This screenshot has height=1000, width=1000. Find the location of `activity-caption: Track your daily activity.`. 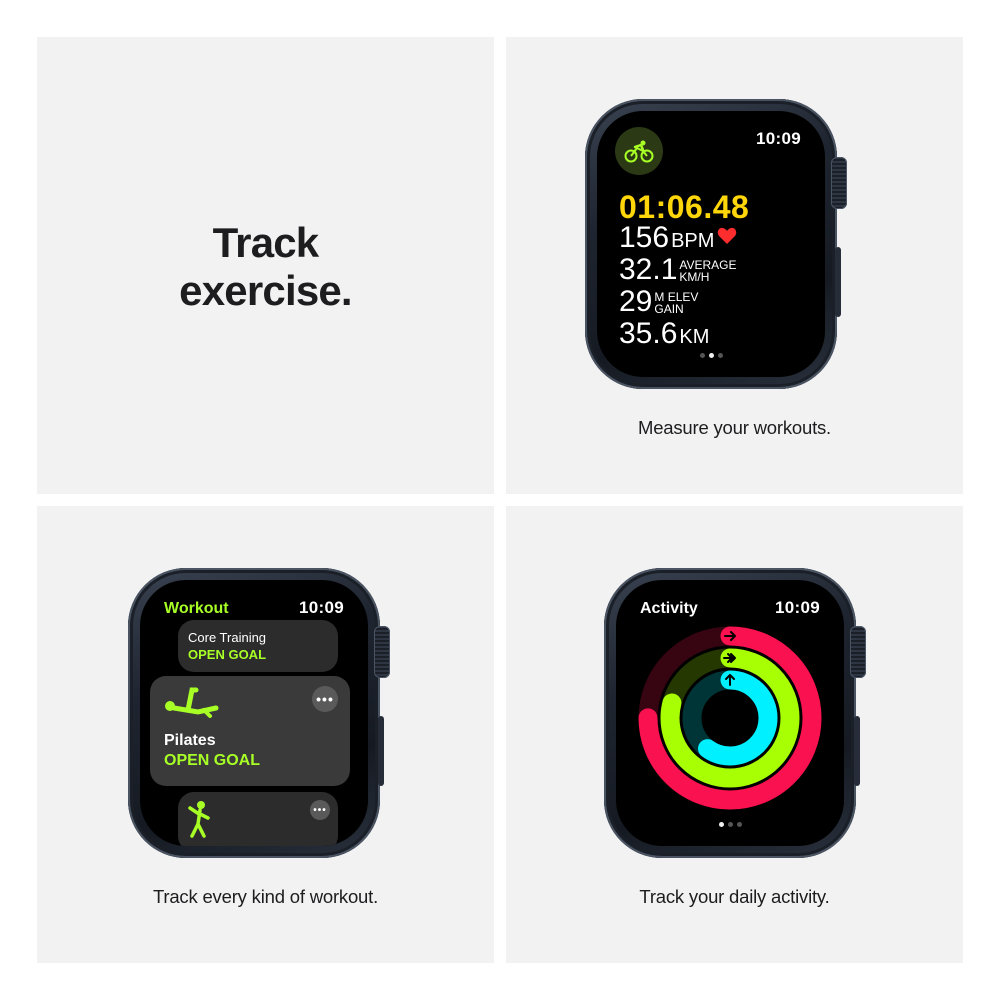

activity-caption: Track your daily activity. is located at coordinates (734, 896).